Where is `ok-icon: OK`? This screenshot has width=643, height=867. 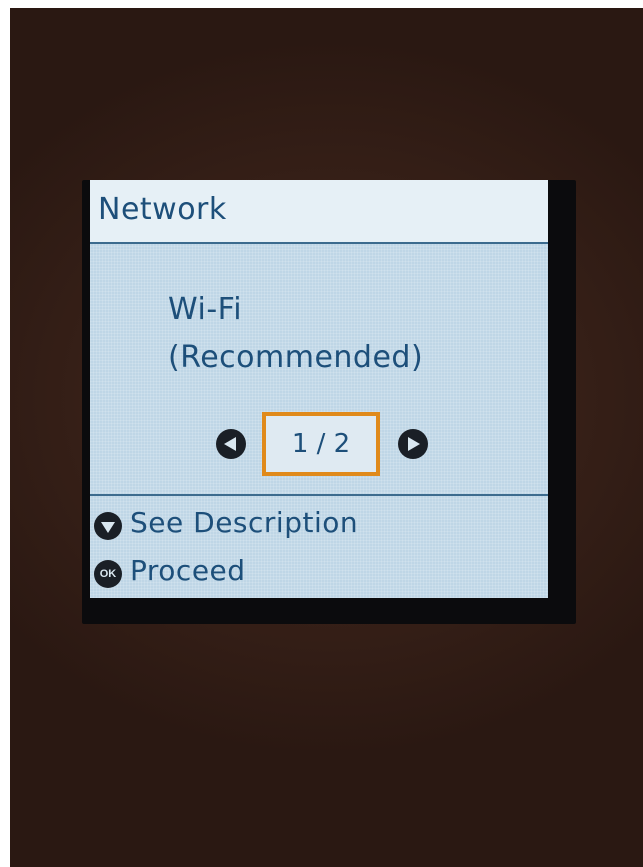 ok-icon: OK is located at coordinates (108, 574).